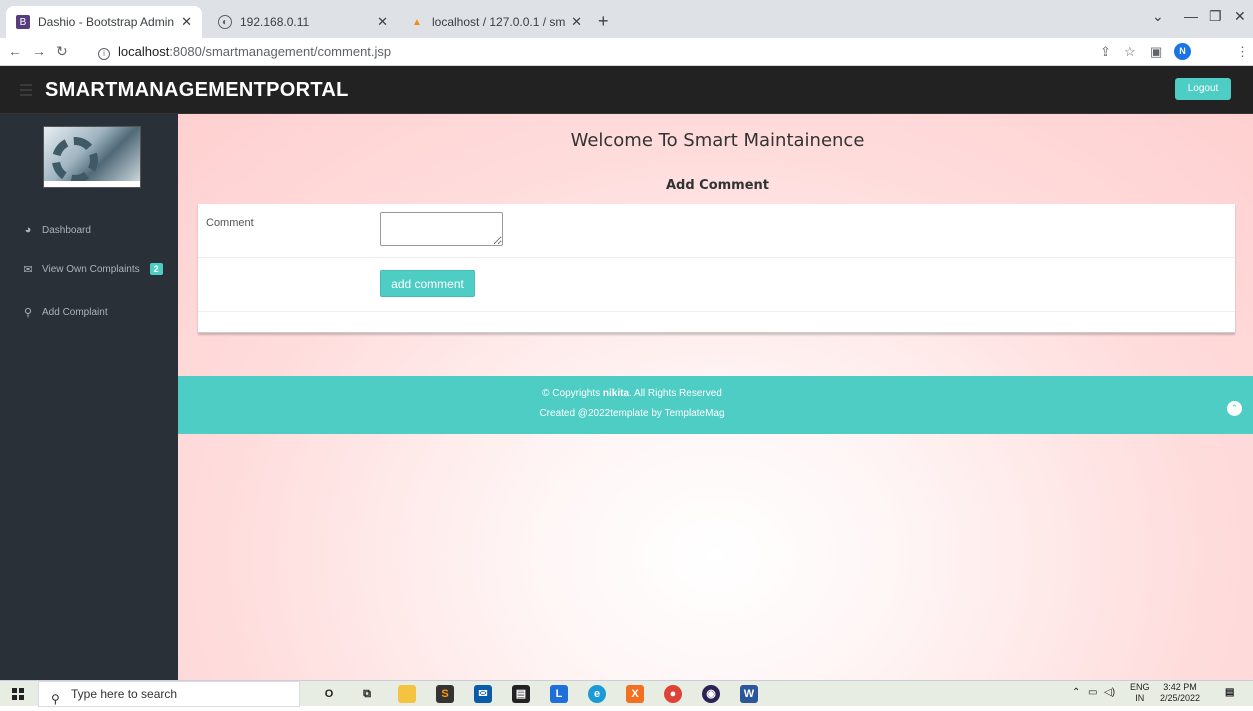  I want to click on scroll-to-top-icon: ⌃, so click(1234, 408).